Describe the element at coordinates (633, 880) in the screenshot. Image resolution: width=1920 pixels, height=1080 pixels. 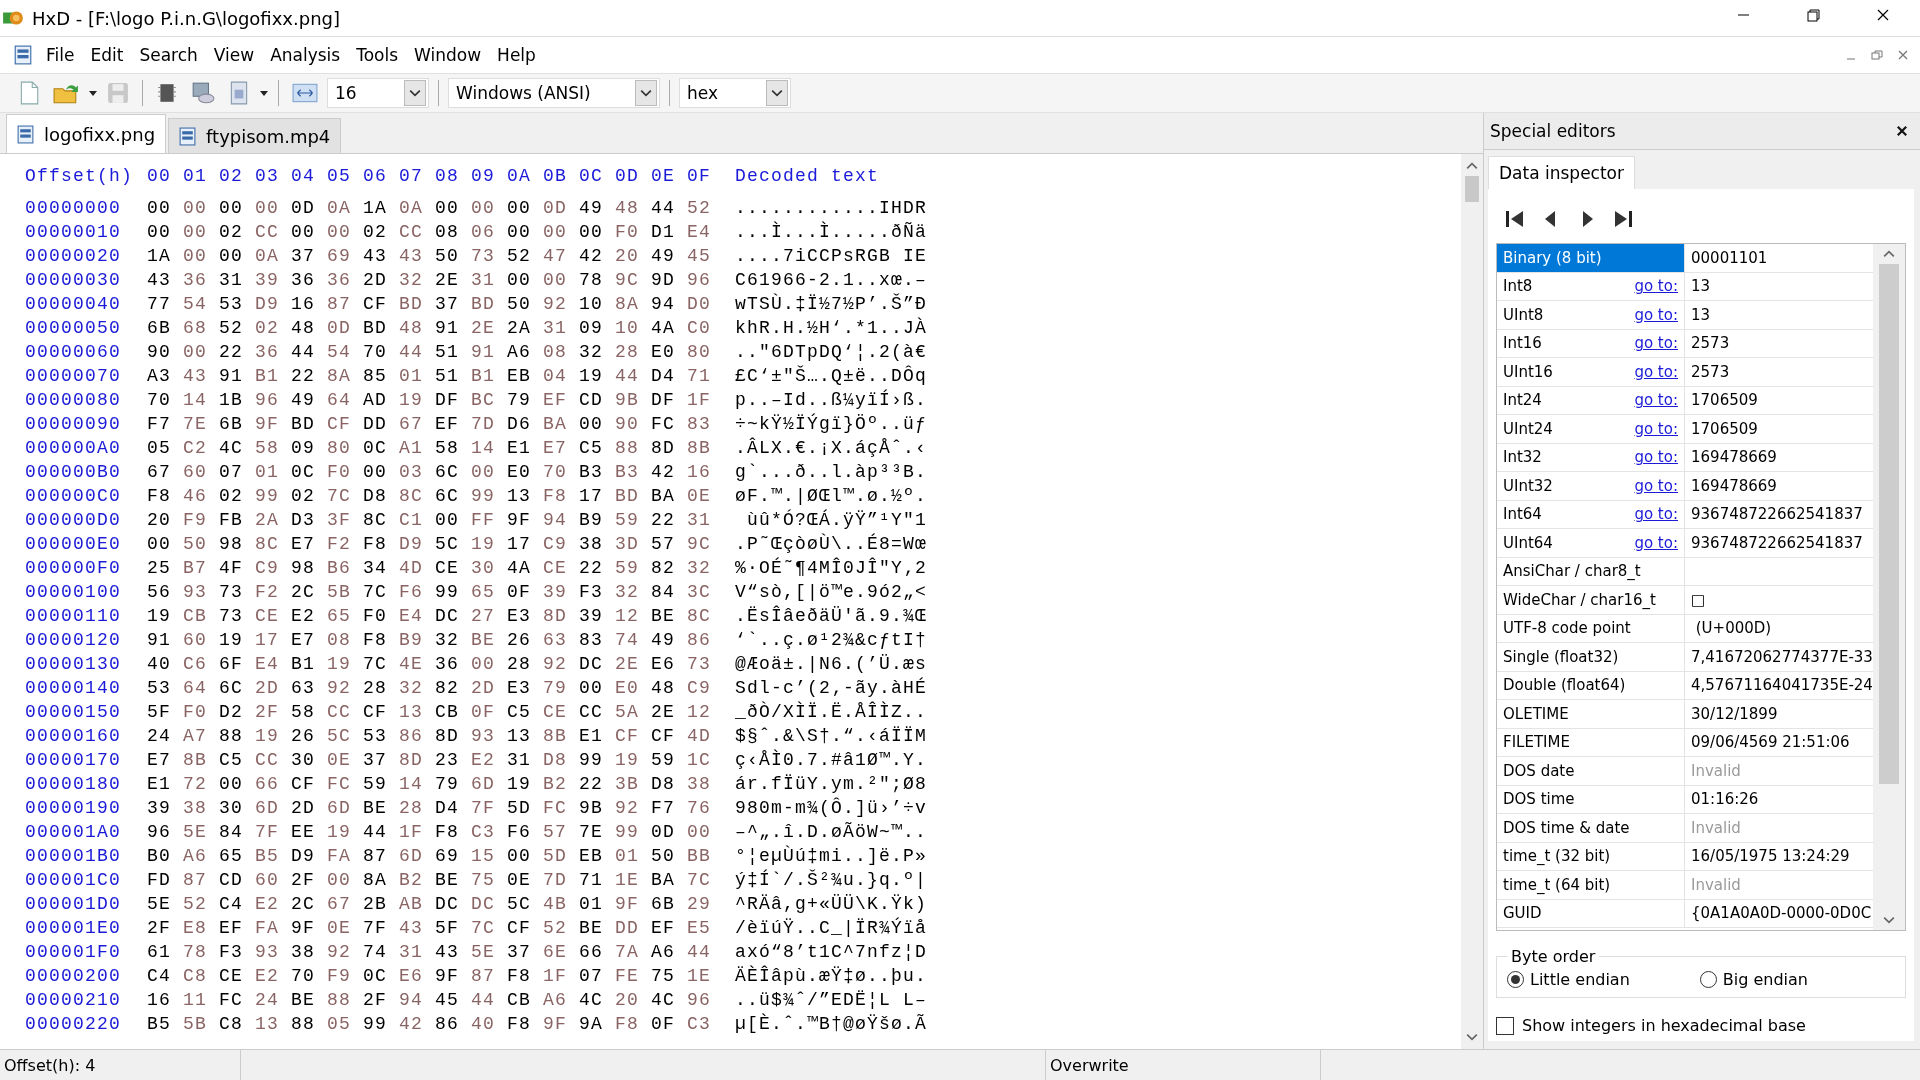
I see `hex-byte: 1E` at that location.